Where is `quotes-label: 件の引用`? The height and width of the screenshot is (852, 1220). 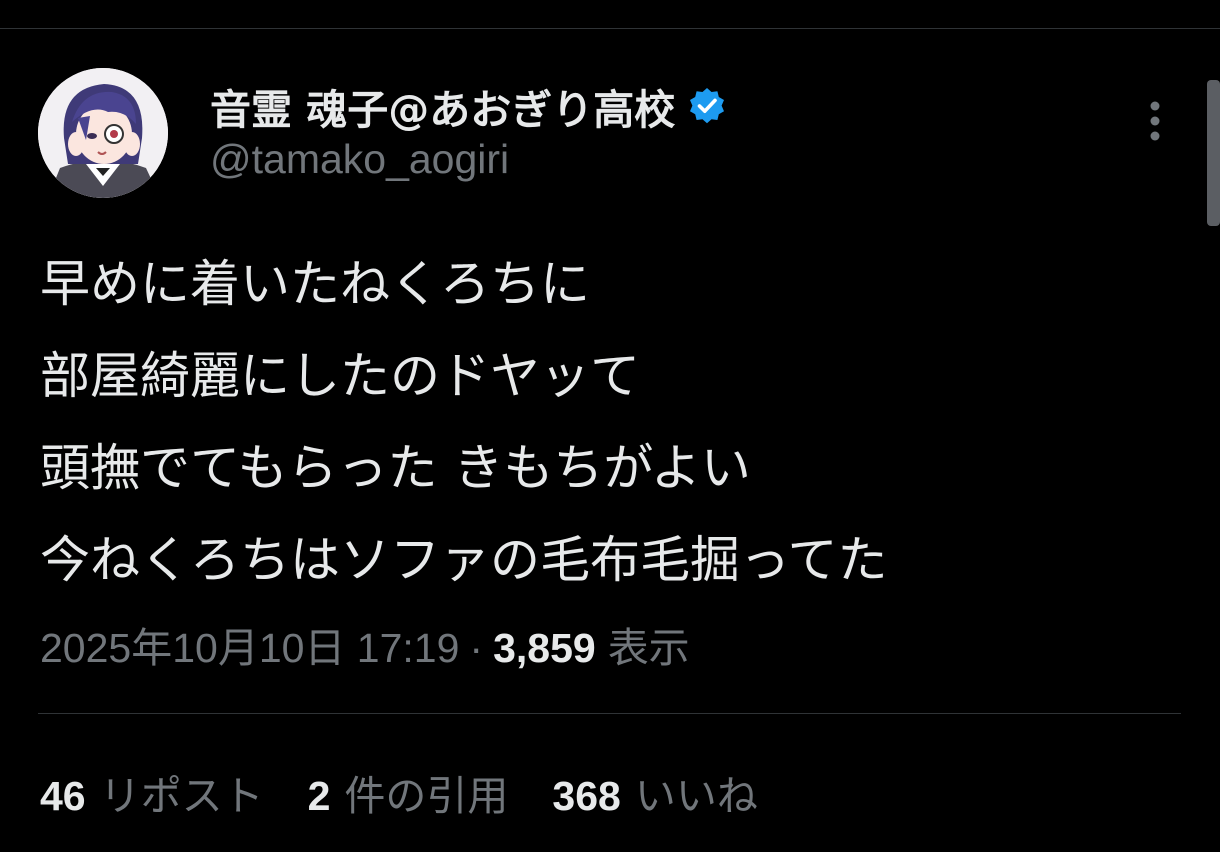
quotes-label: 件の引用 is located at coordinates (426, 796).